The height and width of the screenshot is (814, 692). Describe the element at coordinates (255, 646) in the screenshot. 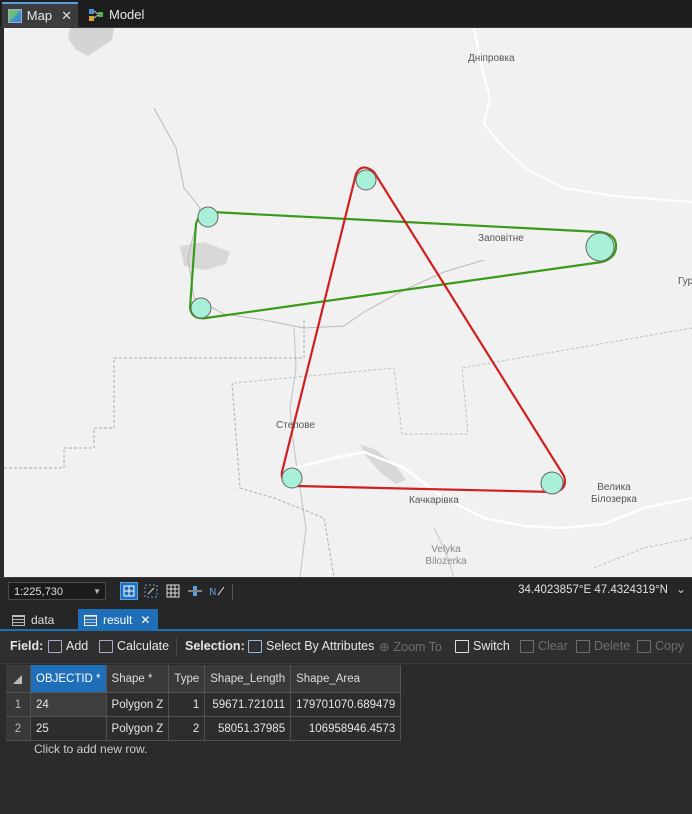

I see `select-by-attributes-icon` at that location.